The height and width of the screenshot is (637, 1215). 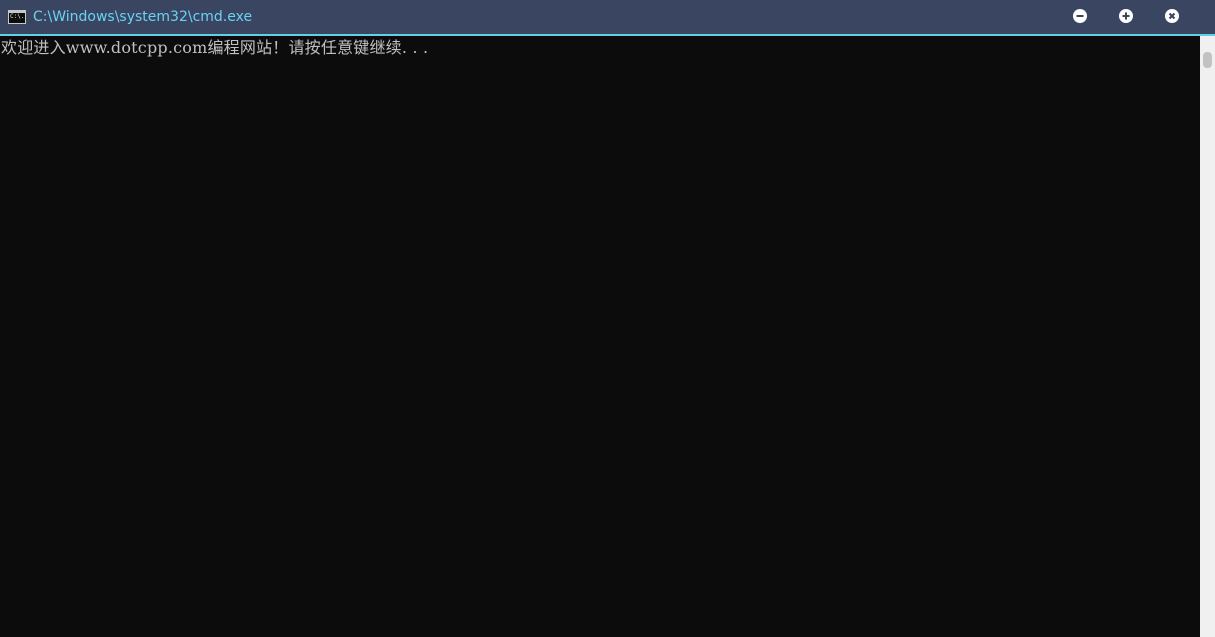 I want to click on icon-label: C:\., so click(x=17, y=16).